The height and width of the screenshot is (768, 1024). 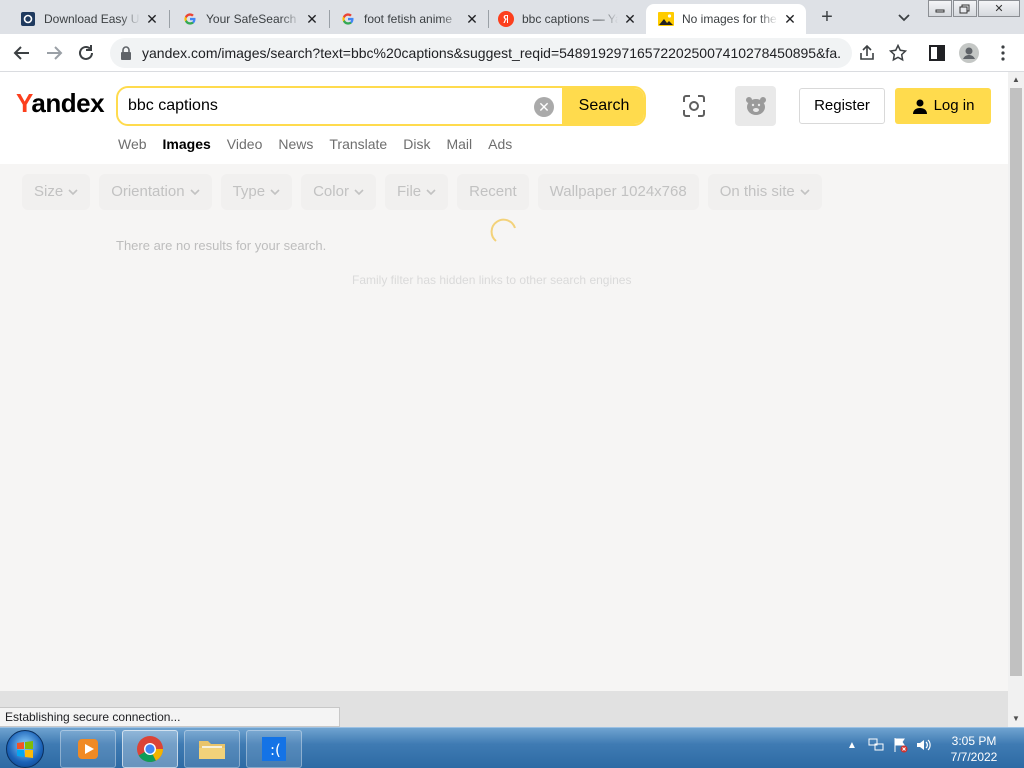 What do you see at coordinates (867, 53) in the screenshot?
I see `share-icon` at bounding box center [867, 53].